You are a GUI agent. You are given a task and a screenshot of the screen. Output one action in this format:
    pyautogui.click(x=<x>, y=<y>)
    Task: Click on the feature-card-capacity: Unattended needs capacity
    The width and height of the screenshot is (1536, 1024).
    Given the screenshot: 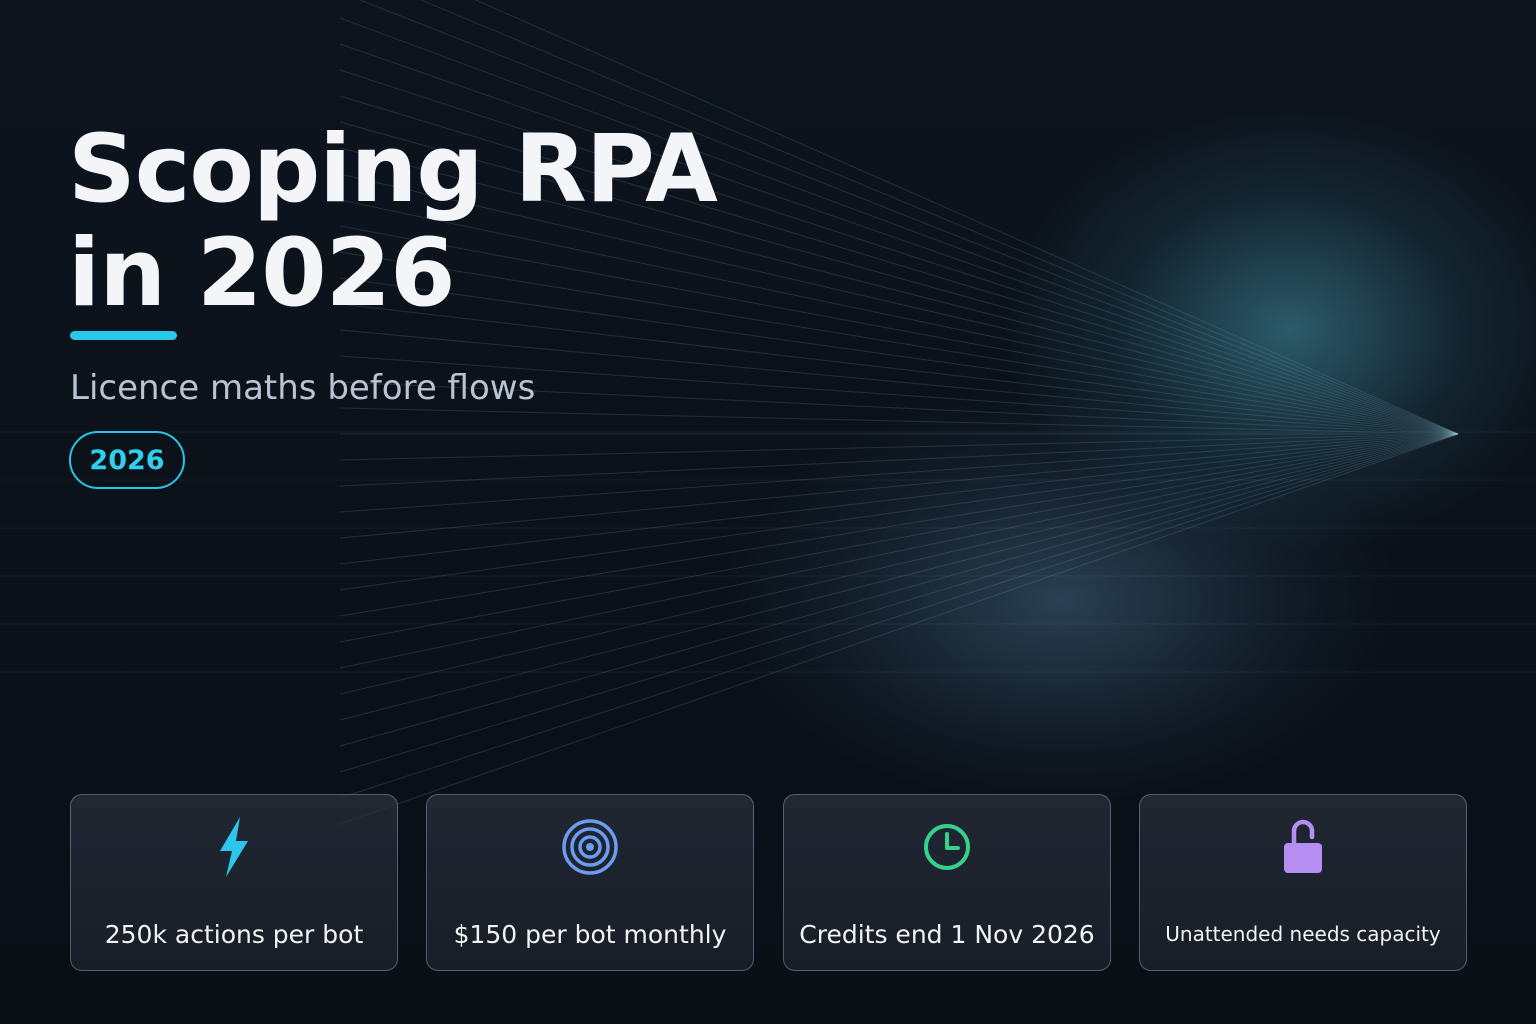 What is the action you would take?
    pyautogui.click(x=1303, y=882)
    